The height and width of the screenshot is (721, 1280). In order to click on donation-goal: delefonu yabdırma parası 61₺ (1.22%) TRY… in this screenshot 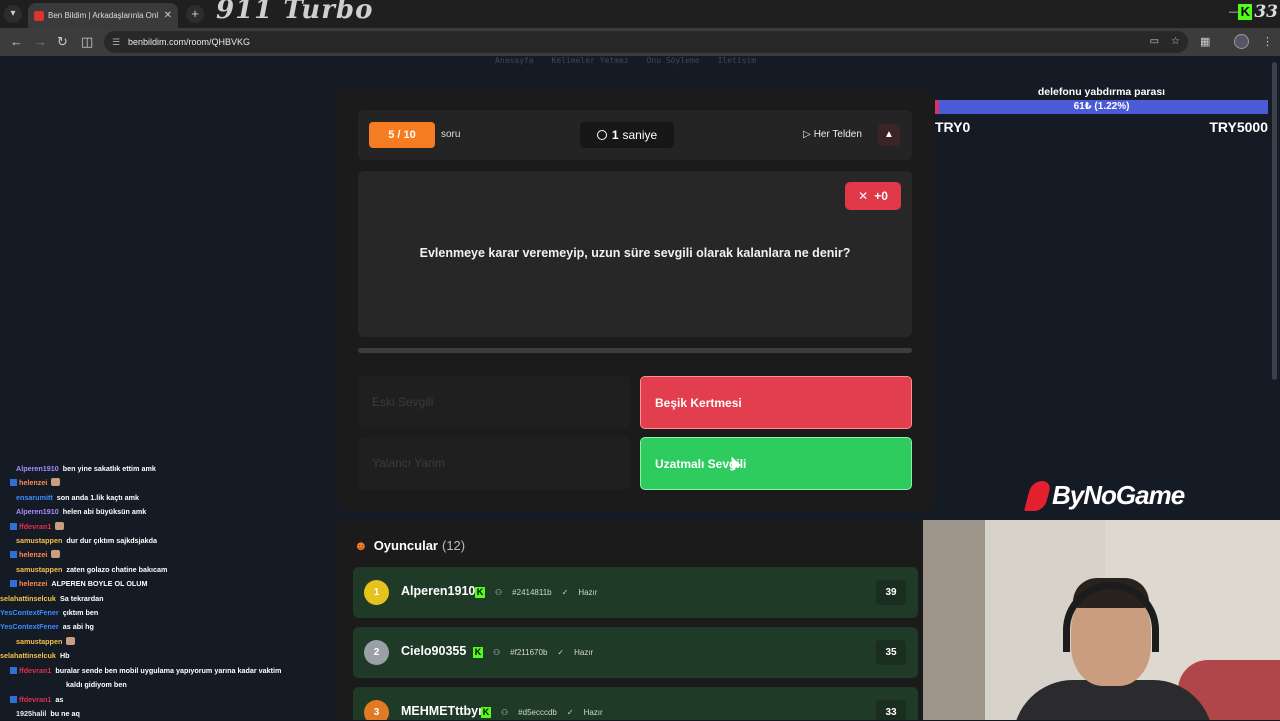, I will do `click(1101, 110)`.